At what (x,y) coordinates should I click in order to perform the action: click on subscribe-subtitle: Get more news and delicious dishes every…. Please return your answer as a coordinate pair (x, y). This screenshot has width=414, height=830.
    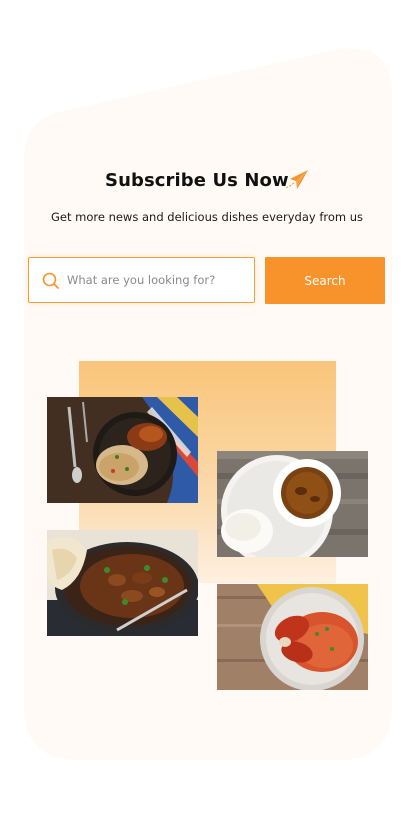
    Looking at the image, I should click on (207, 217).